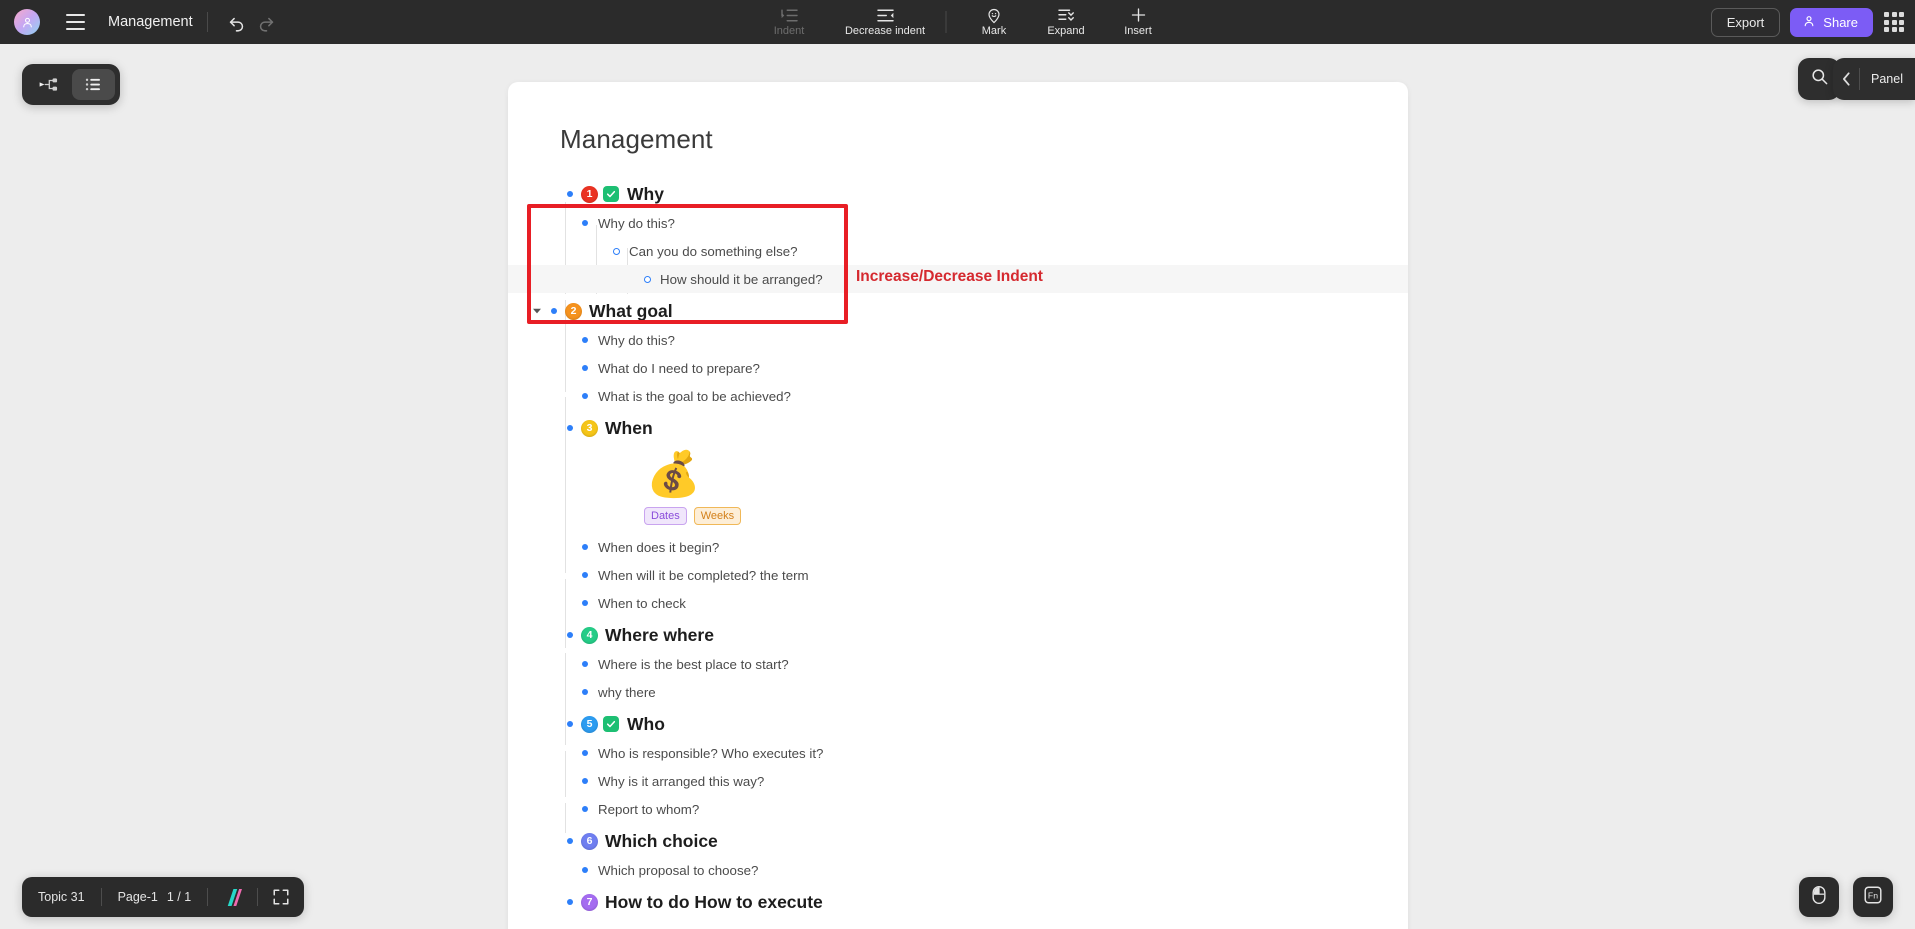  I want to click on node-text: Which proposal to choose?, so click(678, 870).